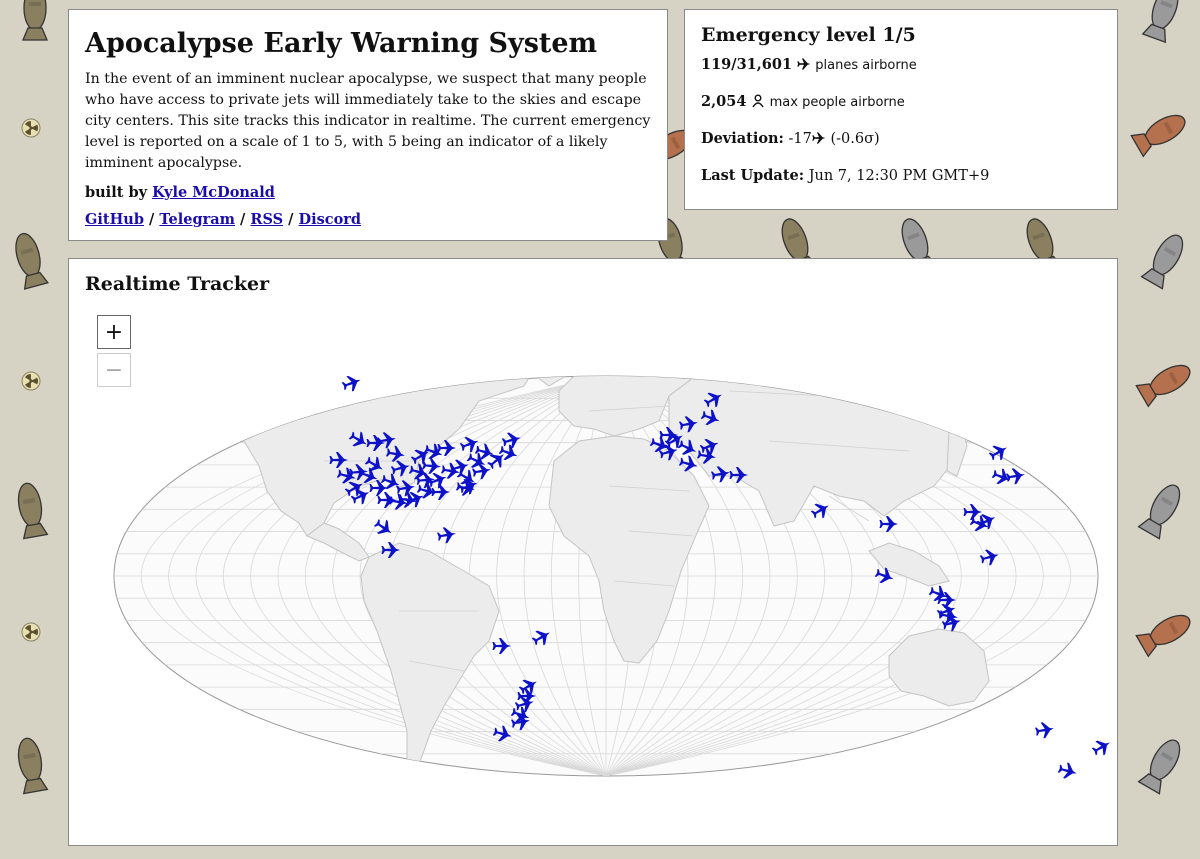 The image size is (1200, 859). Describe the element at coordinates (368, 219) in the screenshot. I see `social-links: GitHub / Telegram / RSS / Discord` at that location.